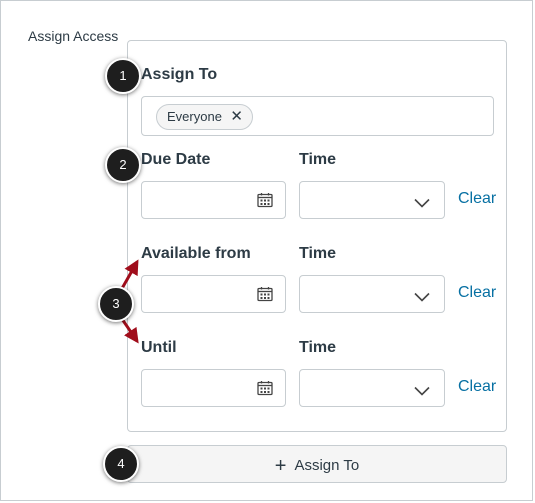 The image size is (535, 503). I want to click on callout-4: 4, so click(121, 464).